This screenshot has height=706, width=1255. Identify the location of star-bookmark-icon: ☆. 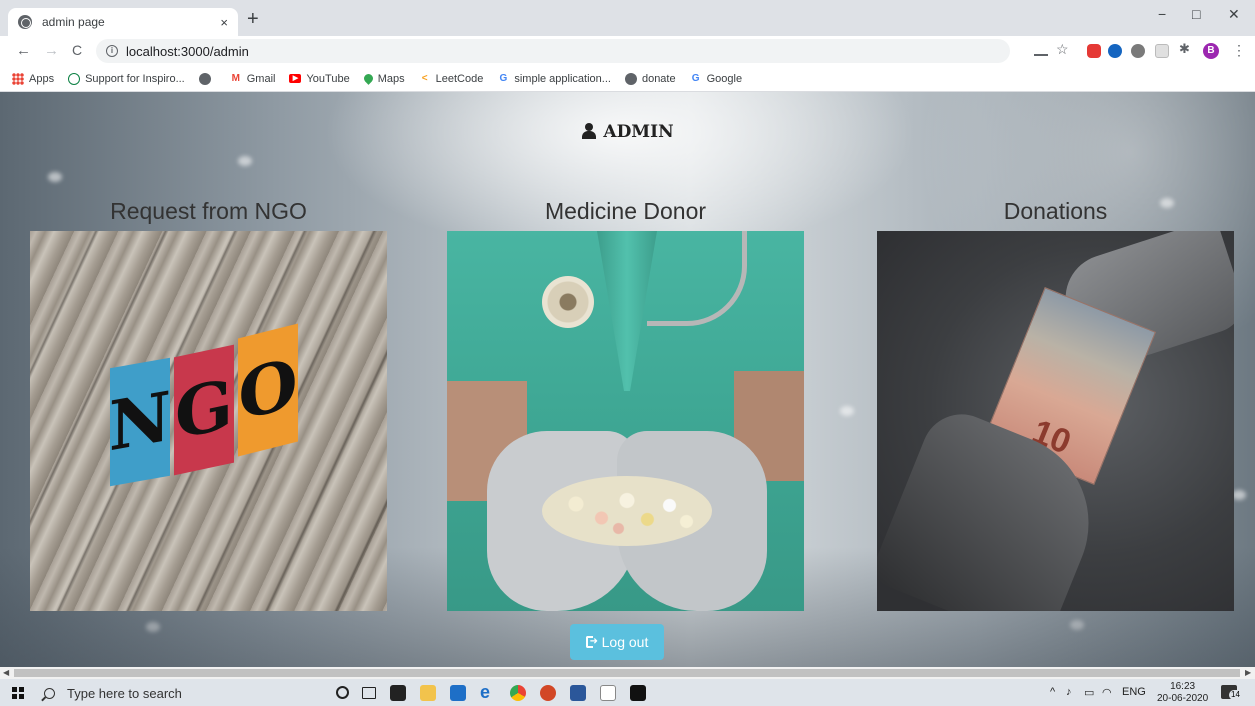
(1063, 49).